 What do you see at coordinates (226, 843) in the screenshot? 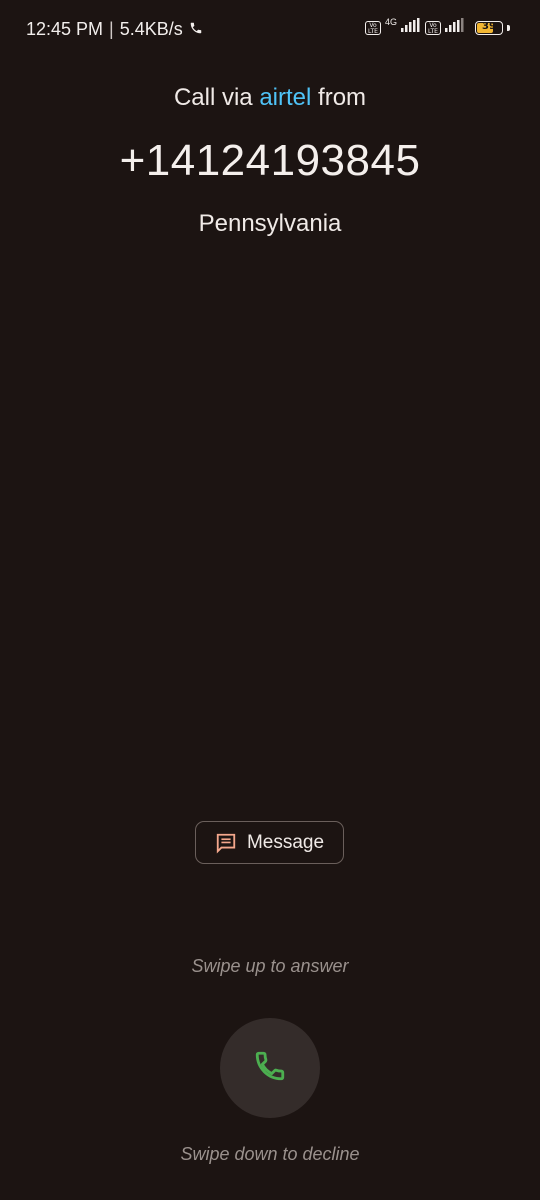
I see `message-icon` at bounding box center [226, 843].